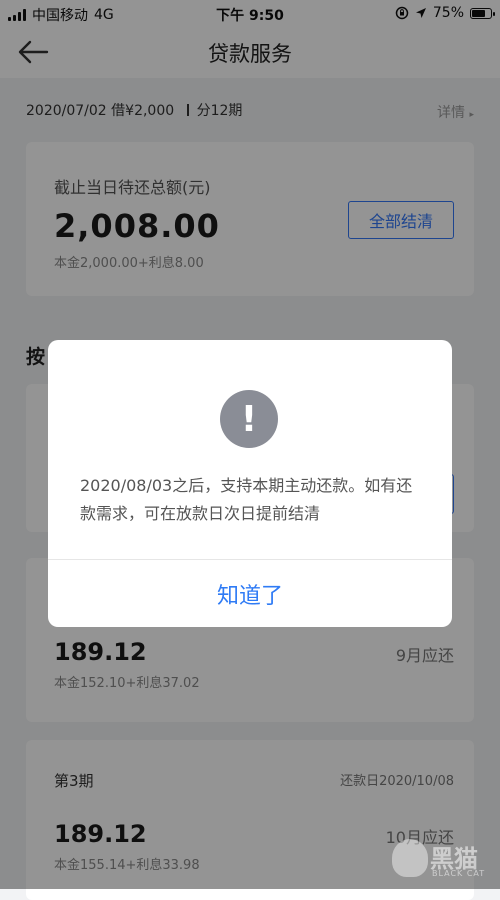  What do you see at coordinates (459, 873) in the screenshot?
I see `watermark-subtext: BLACK CAT` at bounding box center [459, 873].